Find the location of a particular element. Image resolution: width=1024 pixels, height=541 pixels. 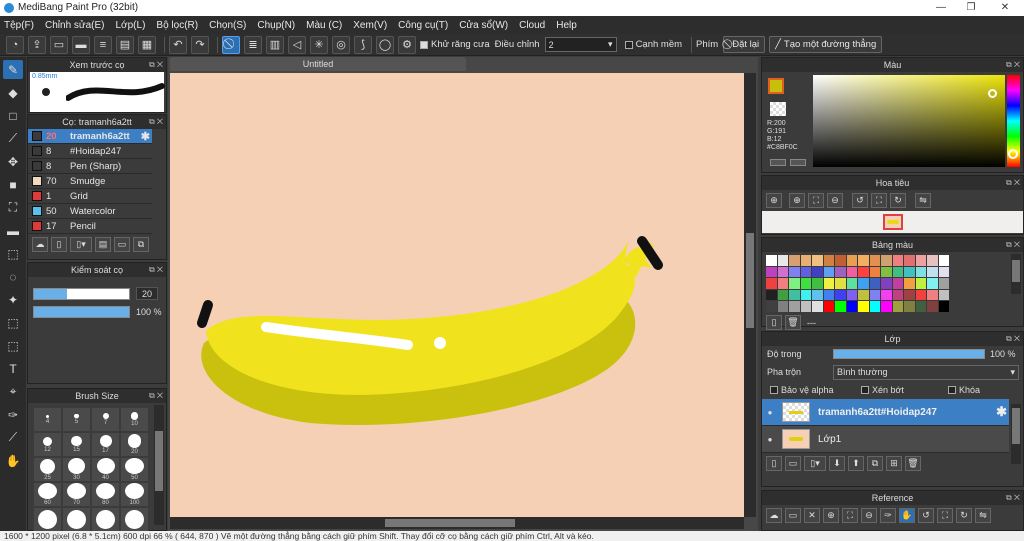

bucket-tool-icon: ⛶ is located at coordinates (13, 207).